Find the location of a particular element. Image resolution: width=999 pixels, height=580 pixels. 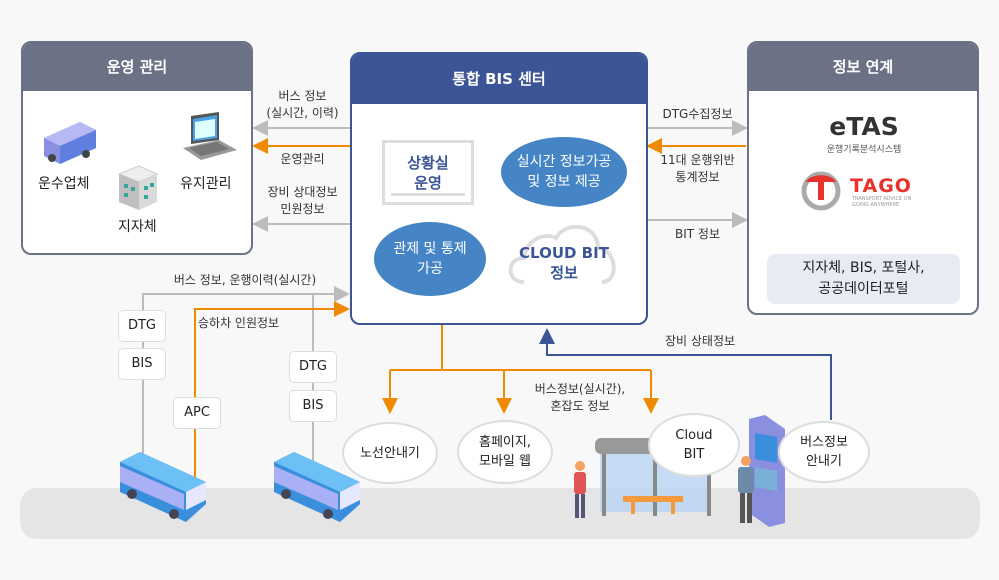

transport-company-label: 운수업체 is located at coordinates (64, 184).